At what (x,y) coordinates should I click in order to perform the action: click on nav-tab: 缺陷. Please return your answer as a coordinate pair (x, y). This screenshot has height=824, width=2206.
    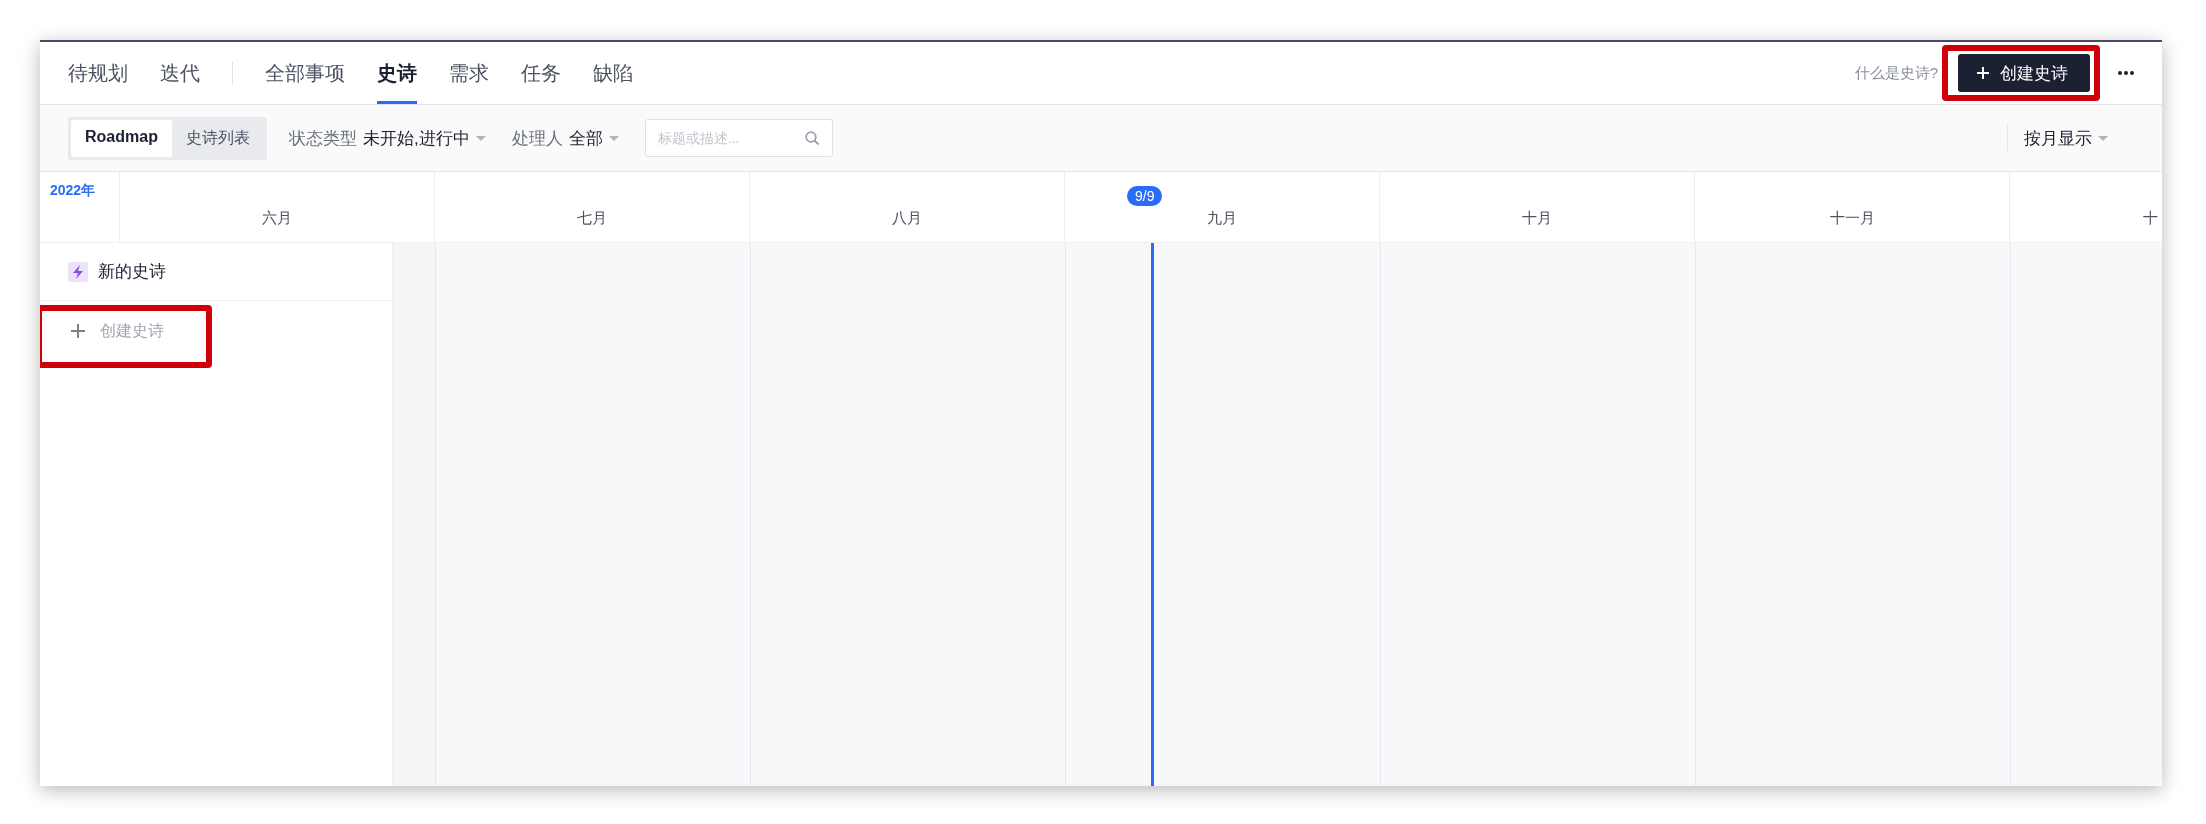
    Looking at the image, I should click on (613, 73).